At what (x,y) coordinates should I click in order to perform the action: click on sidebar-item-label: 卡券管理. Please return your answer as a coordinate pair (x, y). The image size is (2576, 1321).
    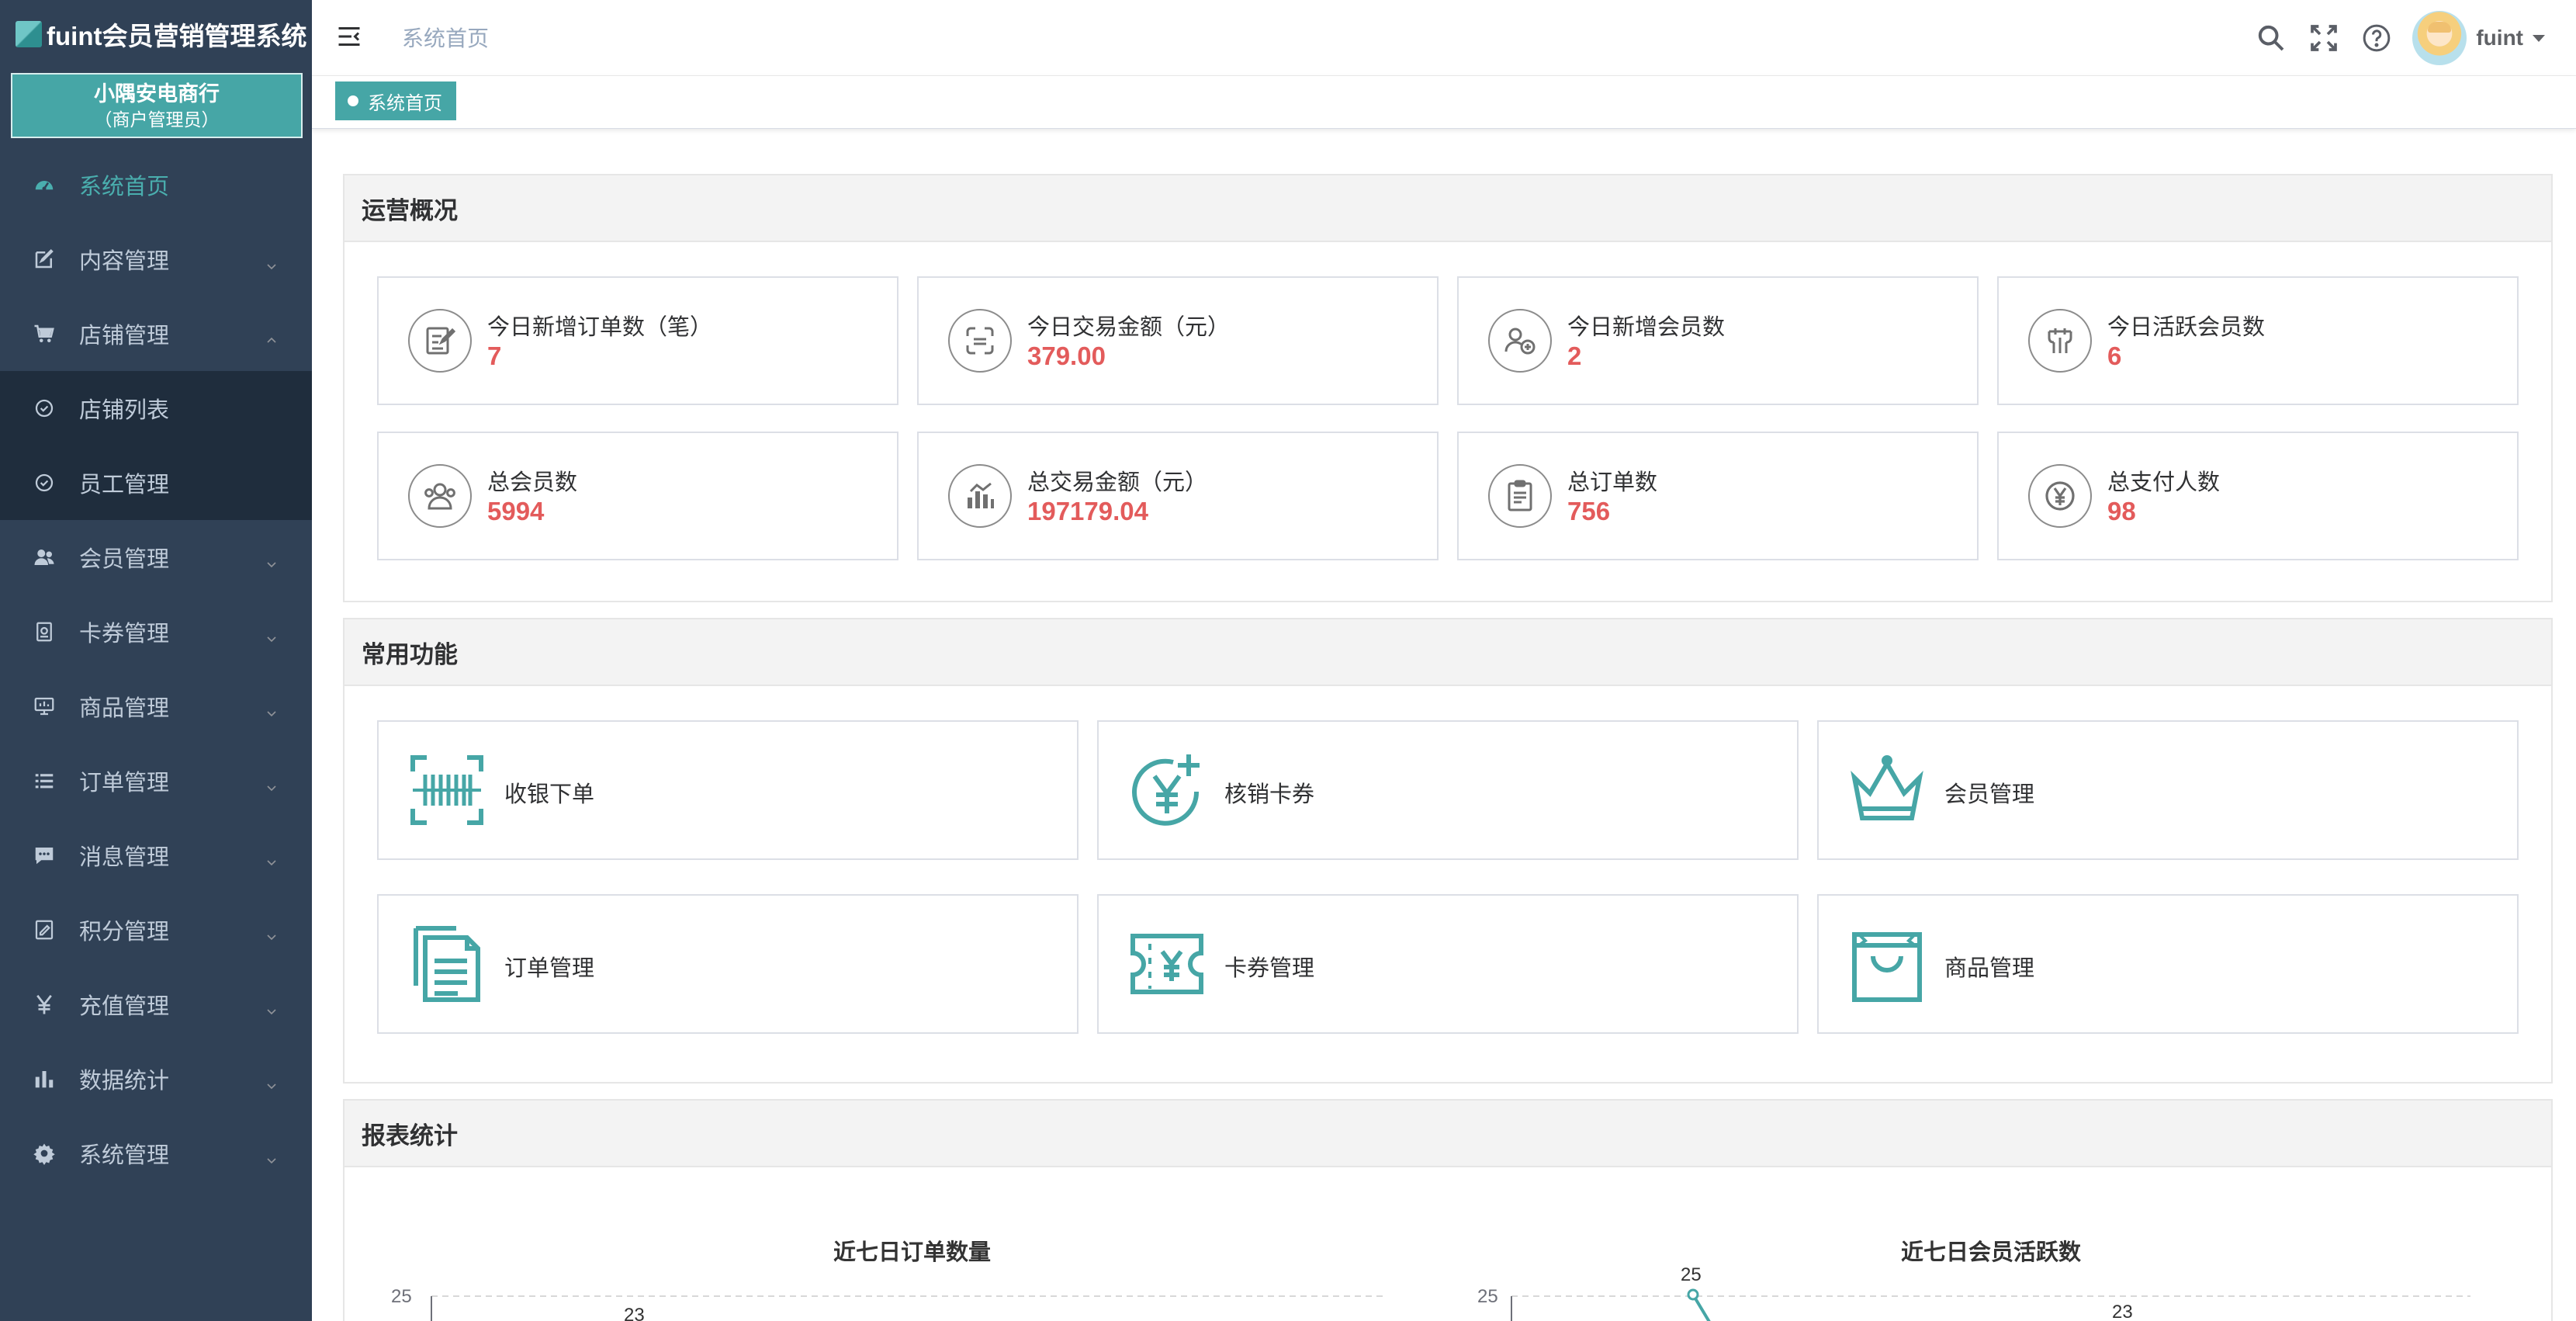
    Looking at the image, I should click on (124, 634).